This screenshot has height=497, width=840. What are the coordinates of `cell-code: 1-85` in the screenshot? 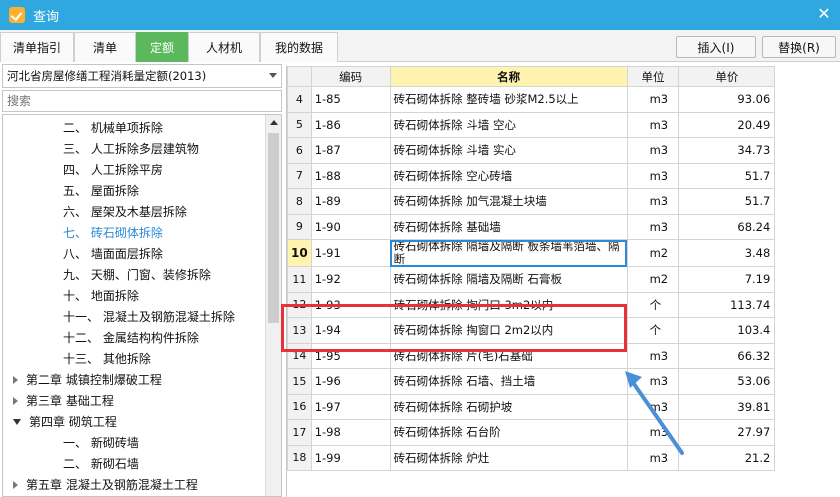 It's located at (350, 99).